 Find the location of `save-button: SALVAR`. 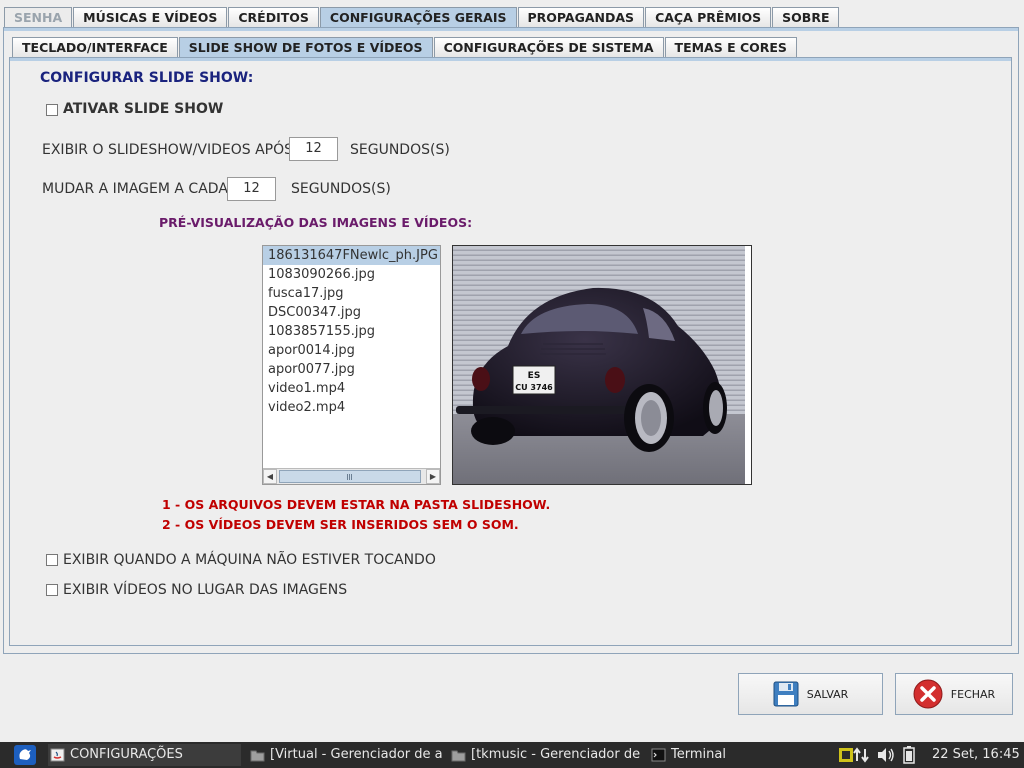

save-button: SALVAR is located at coordinates (810, 694).